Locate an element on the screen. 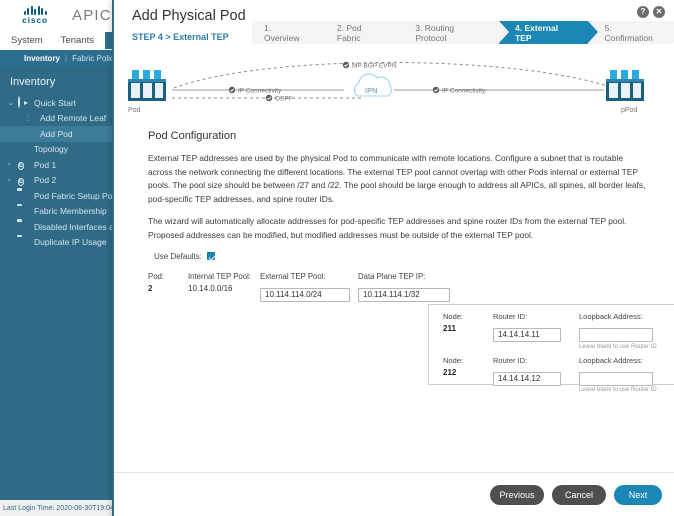 This screenshot has width=674, height=516. node-cell: Node: 212 is located at coordinates (461, 366).